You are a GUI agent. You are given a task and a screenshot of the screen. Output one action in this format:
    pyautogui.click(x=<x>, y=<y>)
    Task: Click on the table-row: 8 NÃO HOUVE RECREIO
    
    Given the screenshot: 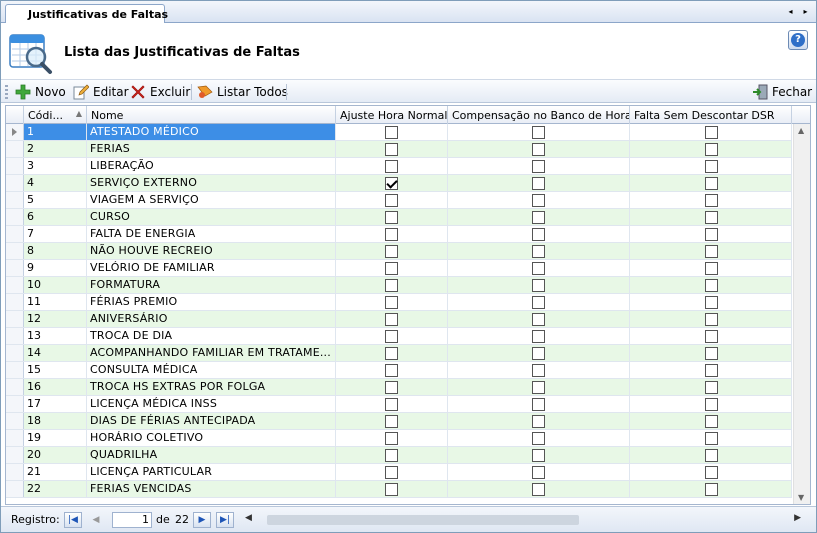 What is the action you would take?
    pyautogui.click(x=399, y=251)
    